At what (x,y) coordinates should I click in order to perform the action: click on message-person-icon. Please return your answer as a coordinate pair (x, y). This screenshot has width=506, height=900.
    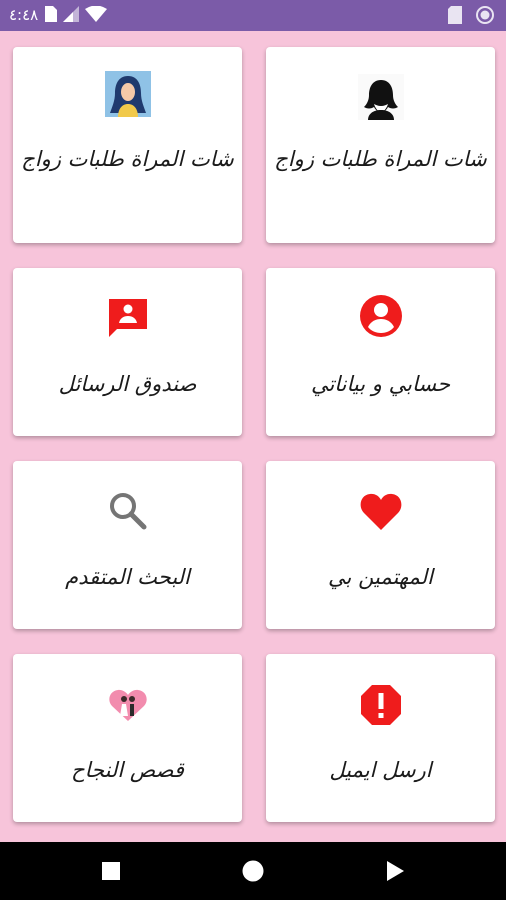
    Looking at the image, I should click on (128, 318).